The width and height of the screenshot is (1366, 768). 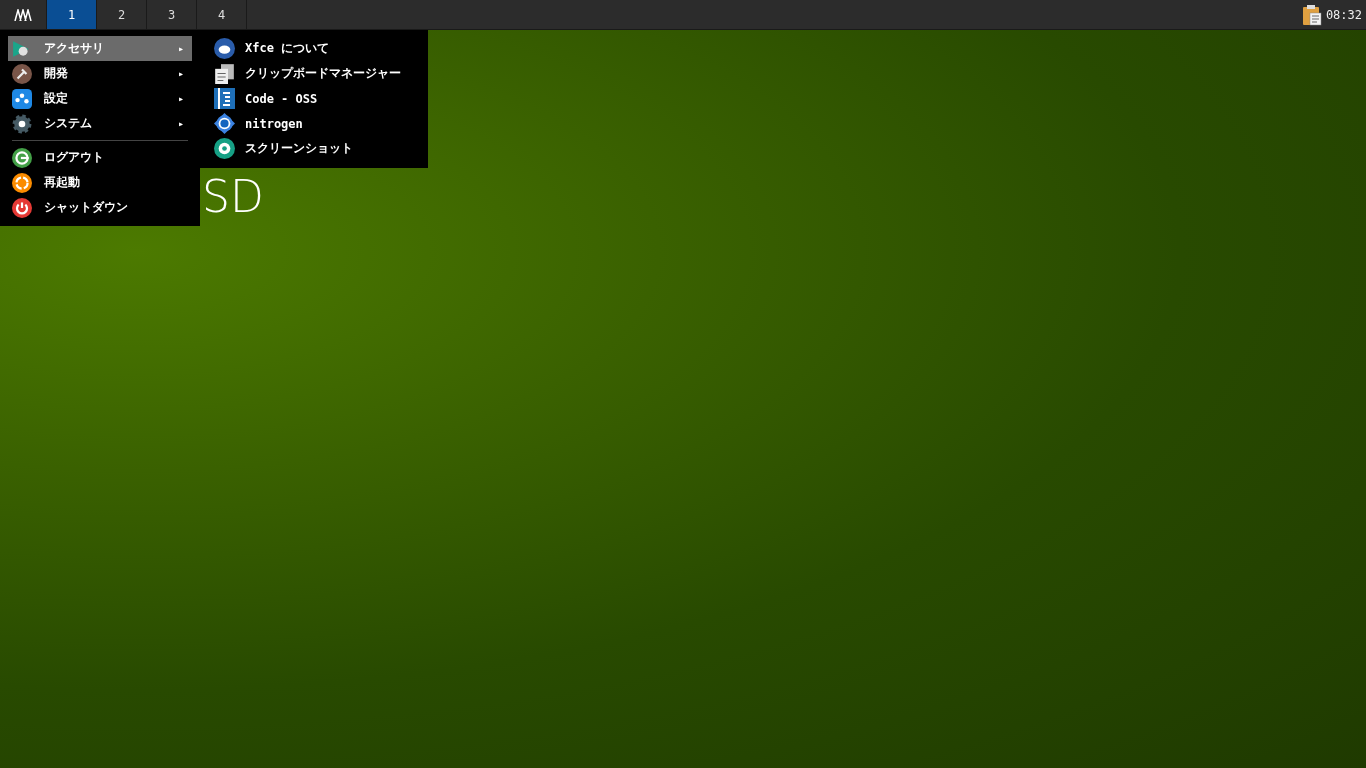 What do you see at coordinates (288, 48) in the screenshot?
I see `menu-label: Xfce について` at bounding box center [288, 48].